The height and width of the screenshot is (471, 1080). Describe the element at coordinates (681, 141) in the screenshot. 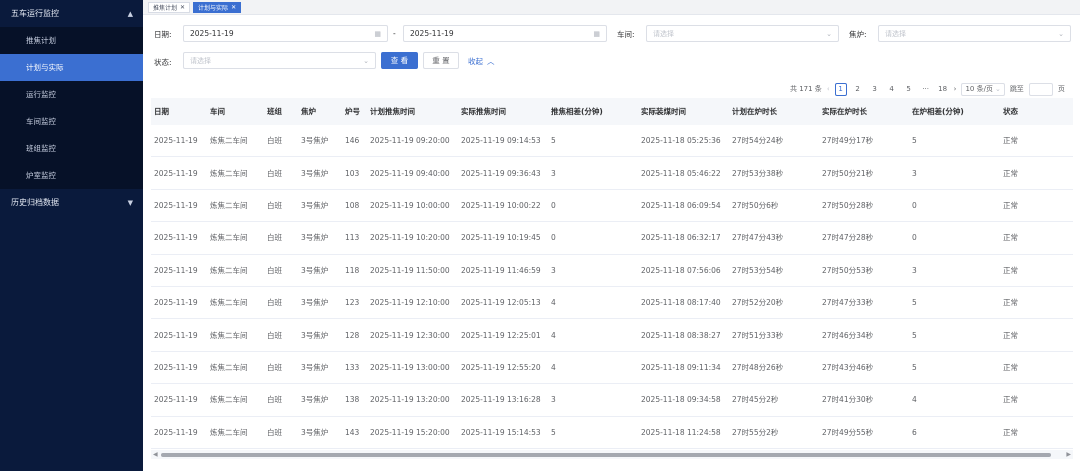

I see `table-cell: 2025-11-18 05:25:36` at that location.